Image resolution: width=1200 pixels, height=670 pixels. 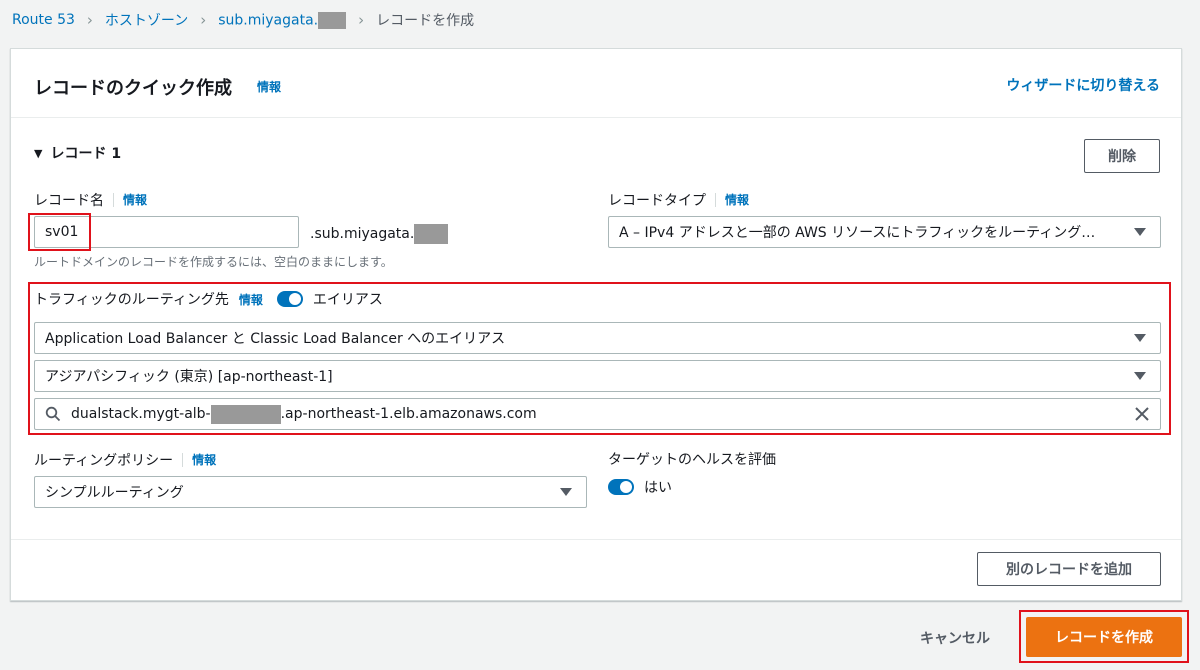 What do you see at coordinates (199, 460) in the screenshot?
I see `routing-policy-info-link: 情報` at bounding box center [199, 460].